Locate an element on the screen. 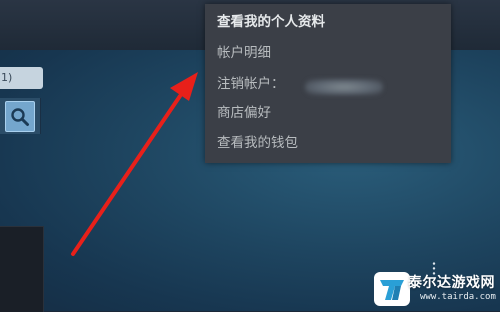 The height and width of the screenshot is (312, 500). red-arrow-annotation is located at coordinates (134, 164).